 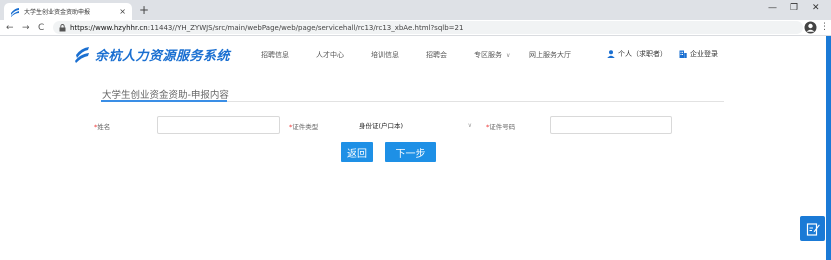 I want to click on minimize-button: —, so click(x=772, y=8).